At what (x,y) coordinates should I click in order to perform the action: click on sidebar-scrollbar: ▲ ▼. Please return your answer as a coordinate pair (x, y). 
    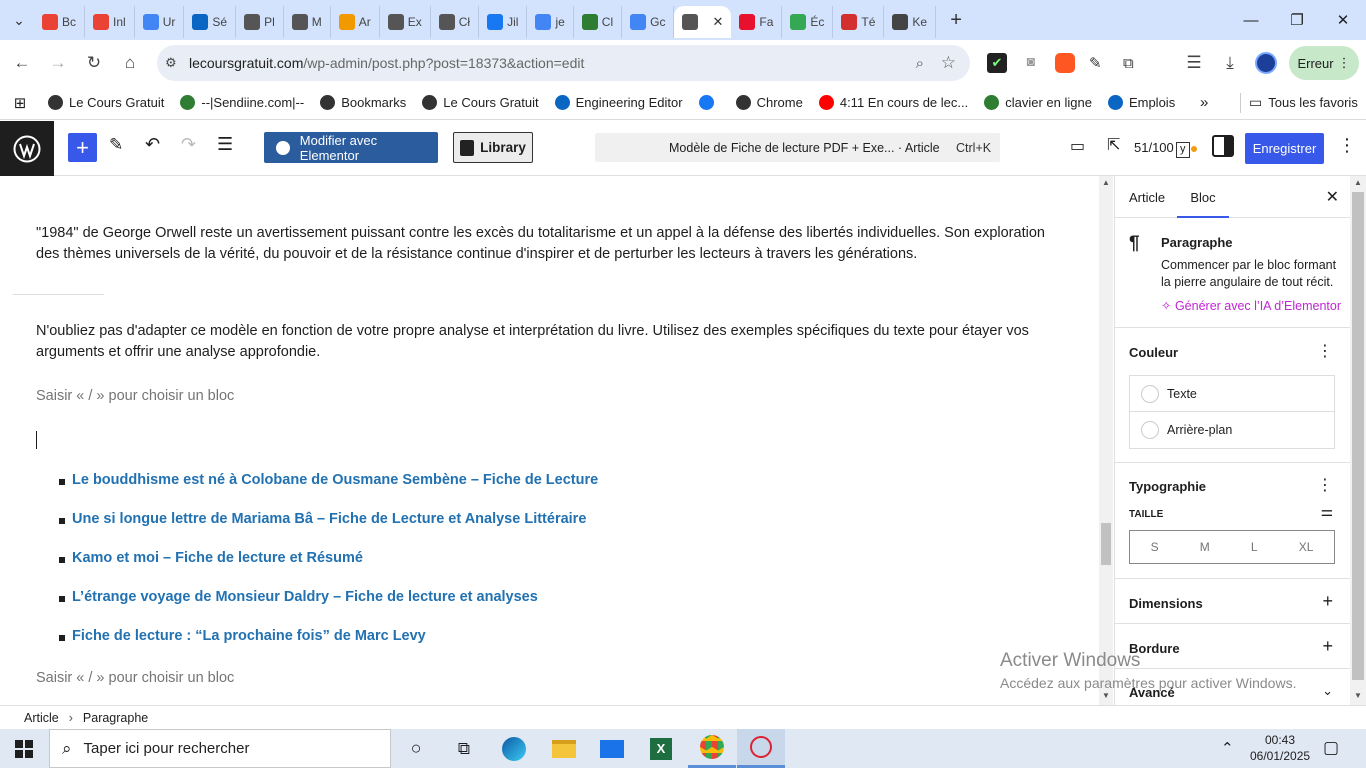
    Looking at the image, I should click on (1358, 440).